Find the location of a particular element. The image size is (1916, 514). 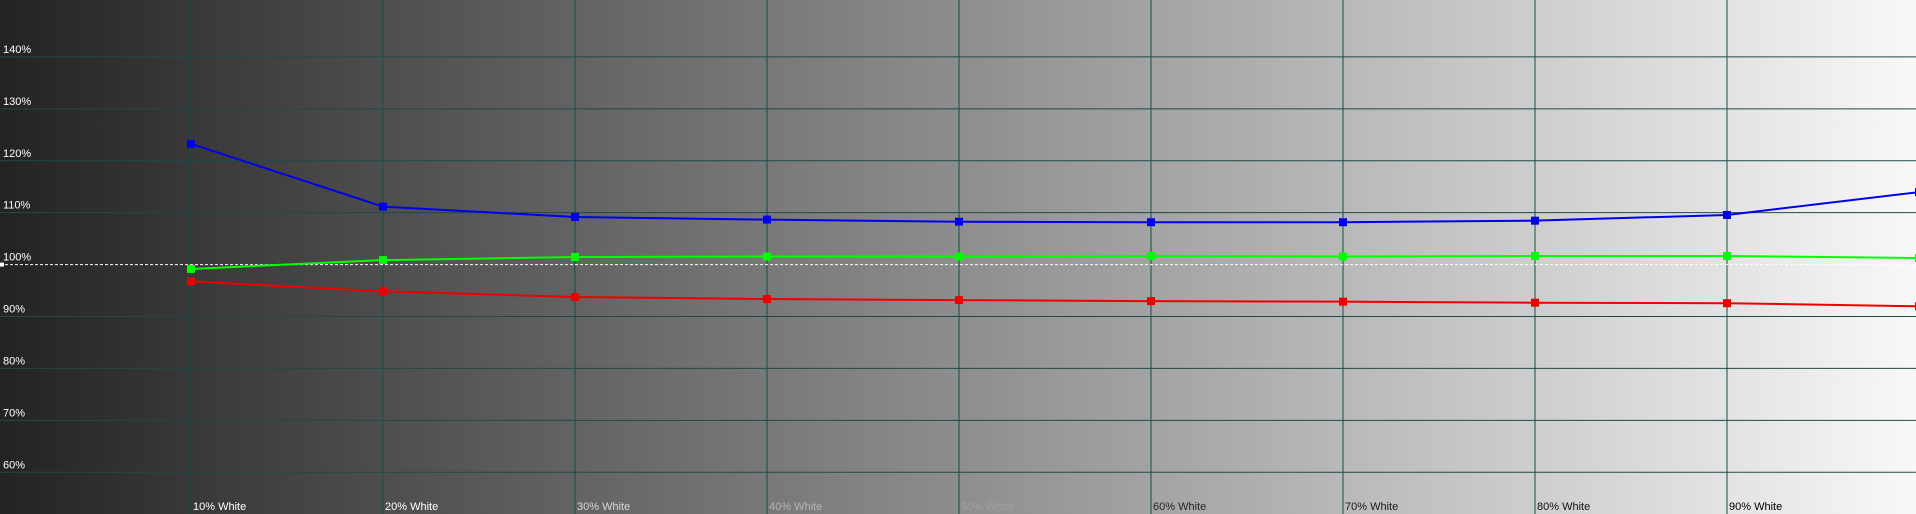

y-tick-label-8: 140% is located at coordinates (17, 50).